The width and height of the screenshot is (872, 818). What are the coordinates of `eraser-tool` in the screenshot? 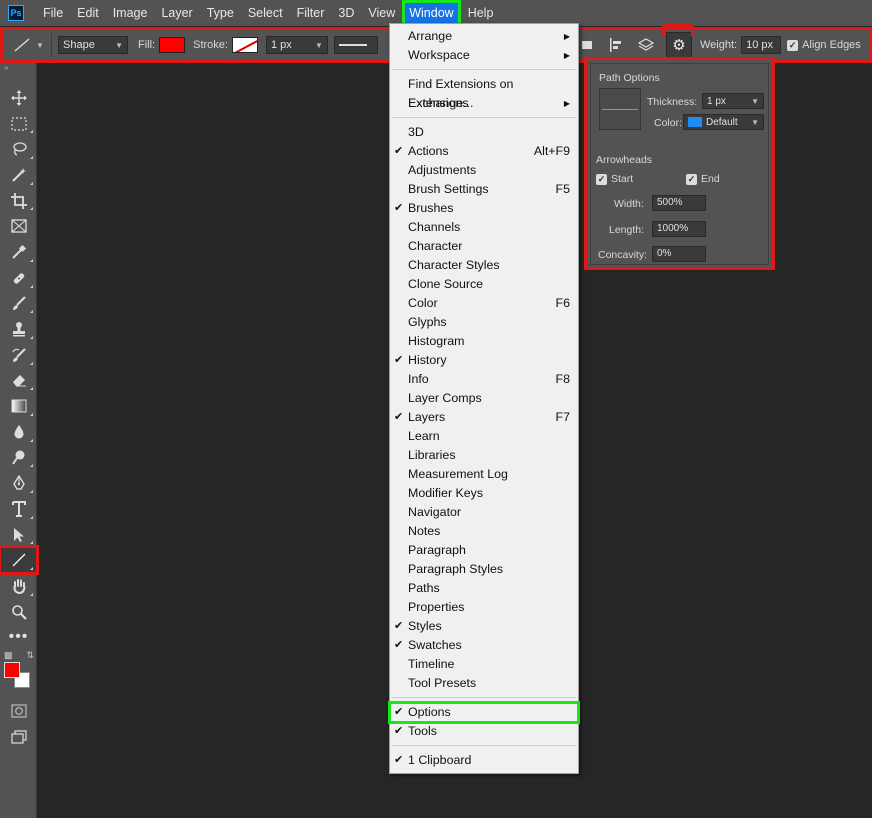 It's located at (18, 381).